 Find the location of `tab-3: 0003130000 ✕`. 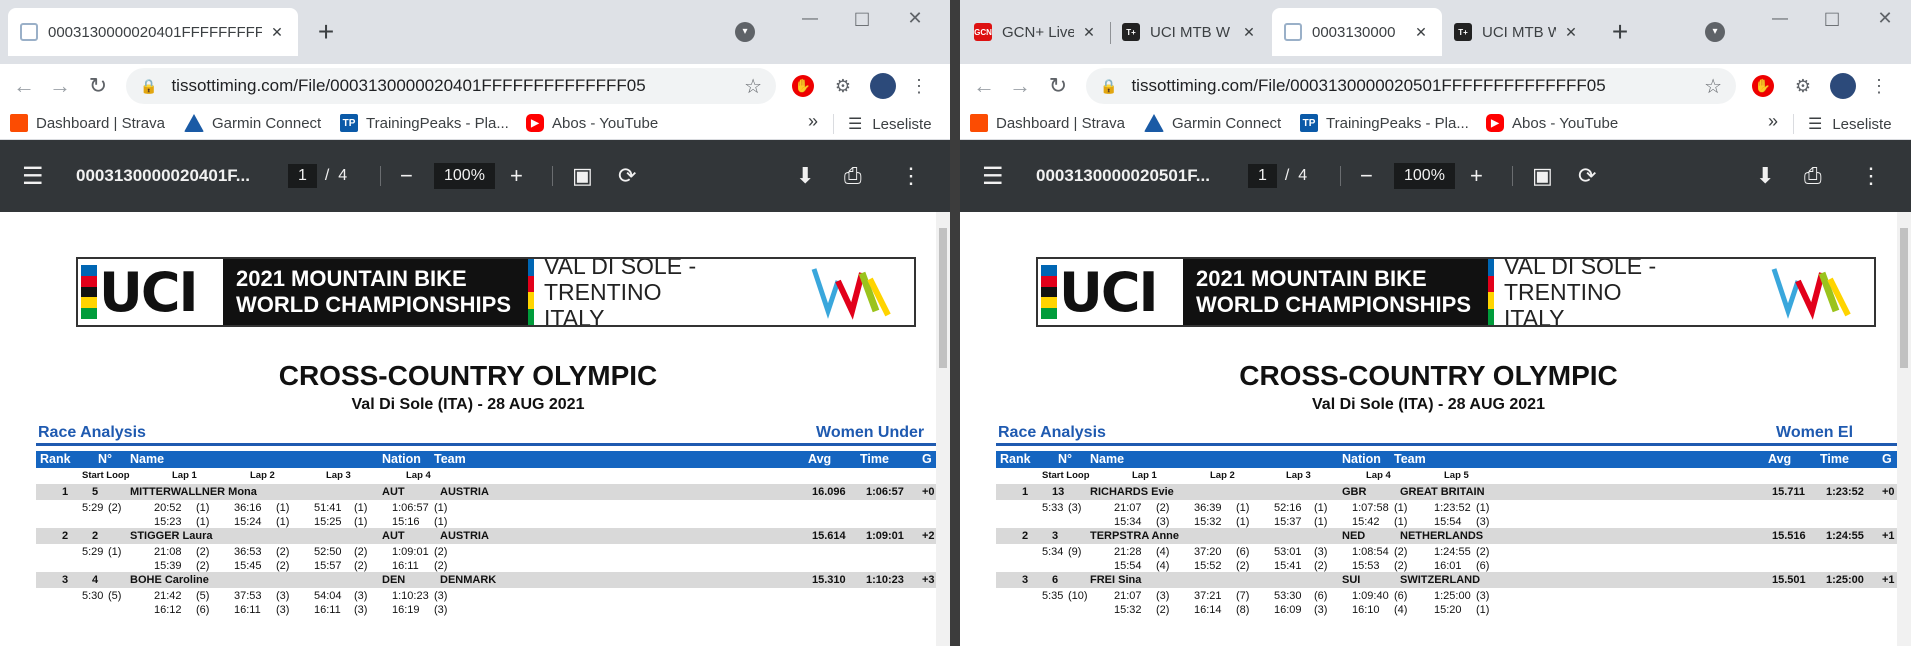

tab-3: 0003130000 ✕ is located at coordinates (1357, 32).